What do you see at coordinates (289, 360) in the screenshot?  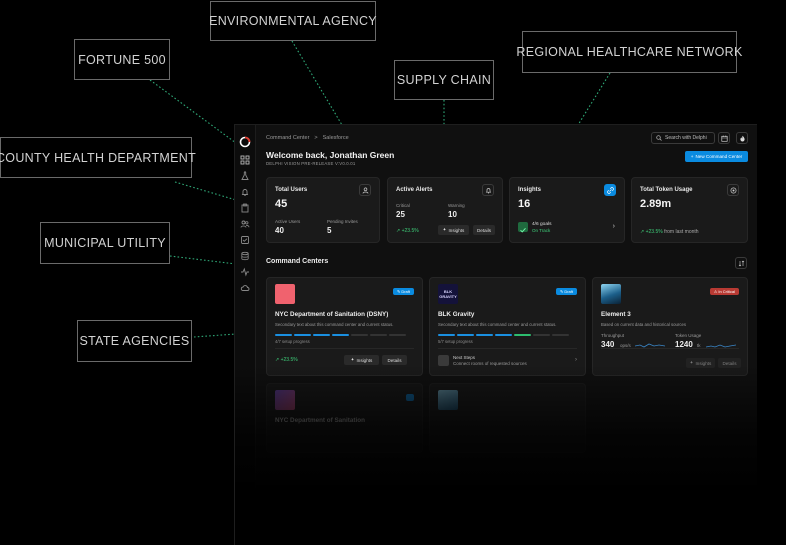 I see `center-change-value: +23.5%` at bounding box center [289, 360].